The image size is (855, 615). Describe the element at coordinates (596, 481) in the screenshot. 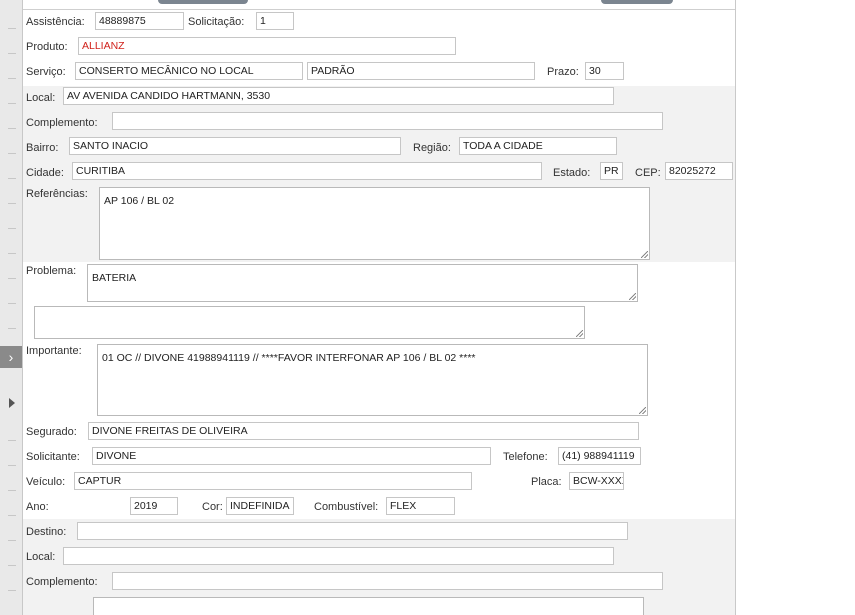

I see `placa-field: BCW-XXXX` at that location.